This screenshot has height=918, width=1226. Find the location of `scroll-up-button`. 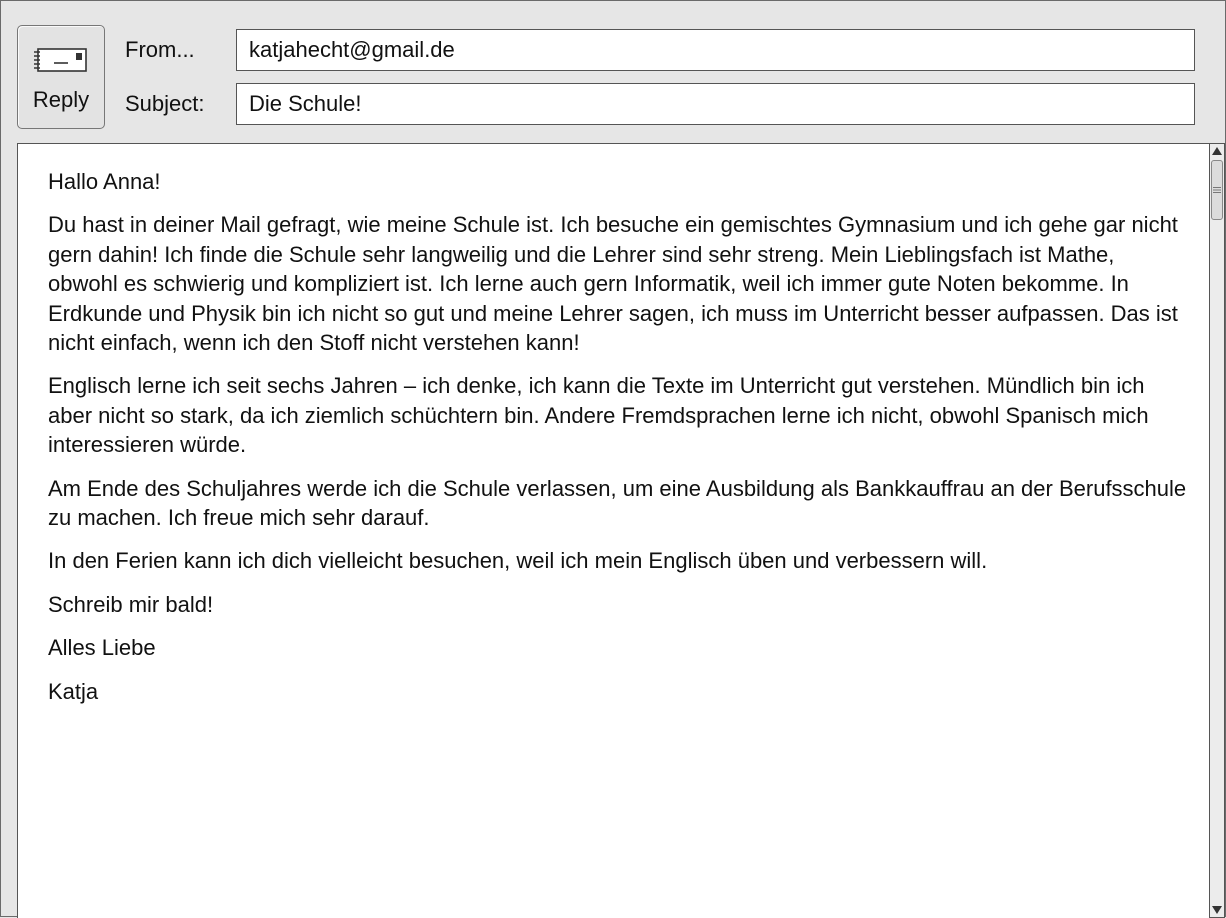

scroll-up-button is located at coordinates (1217, 151).